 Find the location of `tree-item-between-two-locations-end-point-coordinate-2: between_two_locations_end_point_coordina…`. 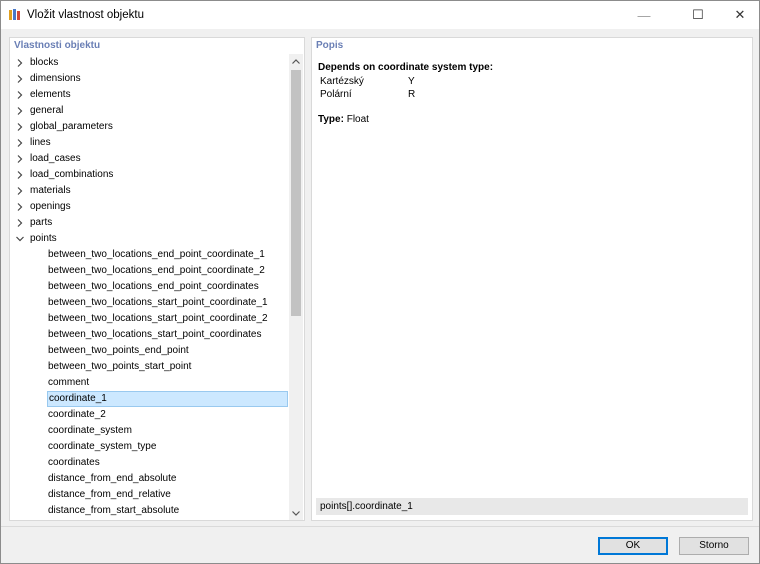

tree-item-between-two-locations-end-point-coordinate-2: between_two_locations_end_point_coordina… is located at coordinates (148, 271).